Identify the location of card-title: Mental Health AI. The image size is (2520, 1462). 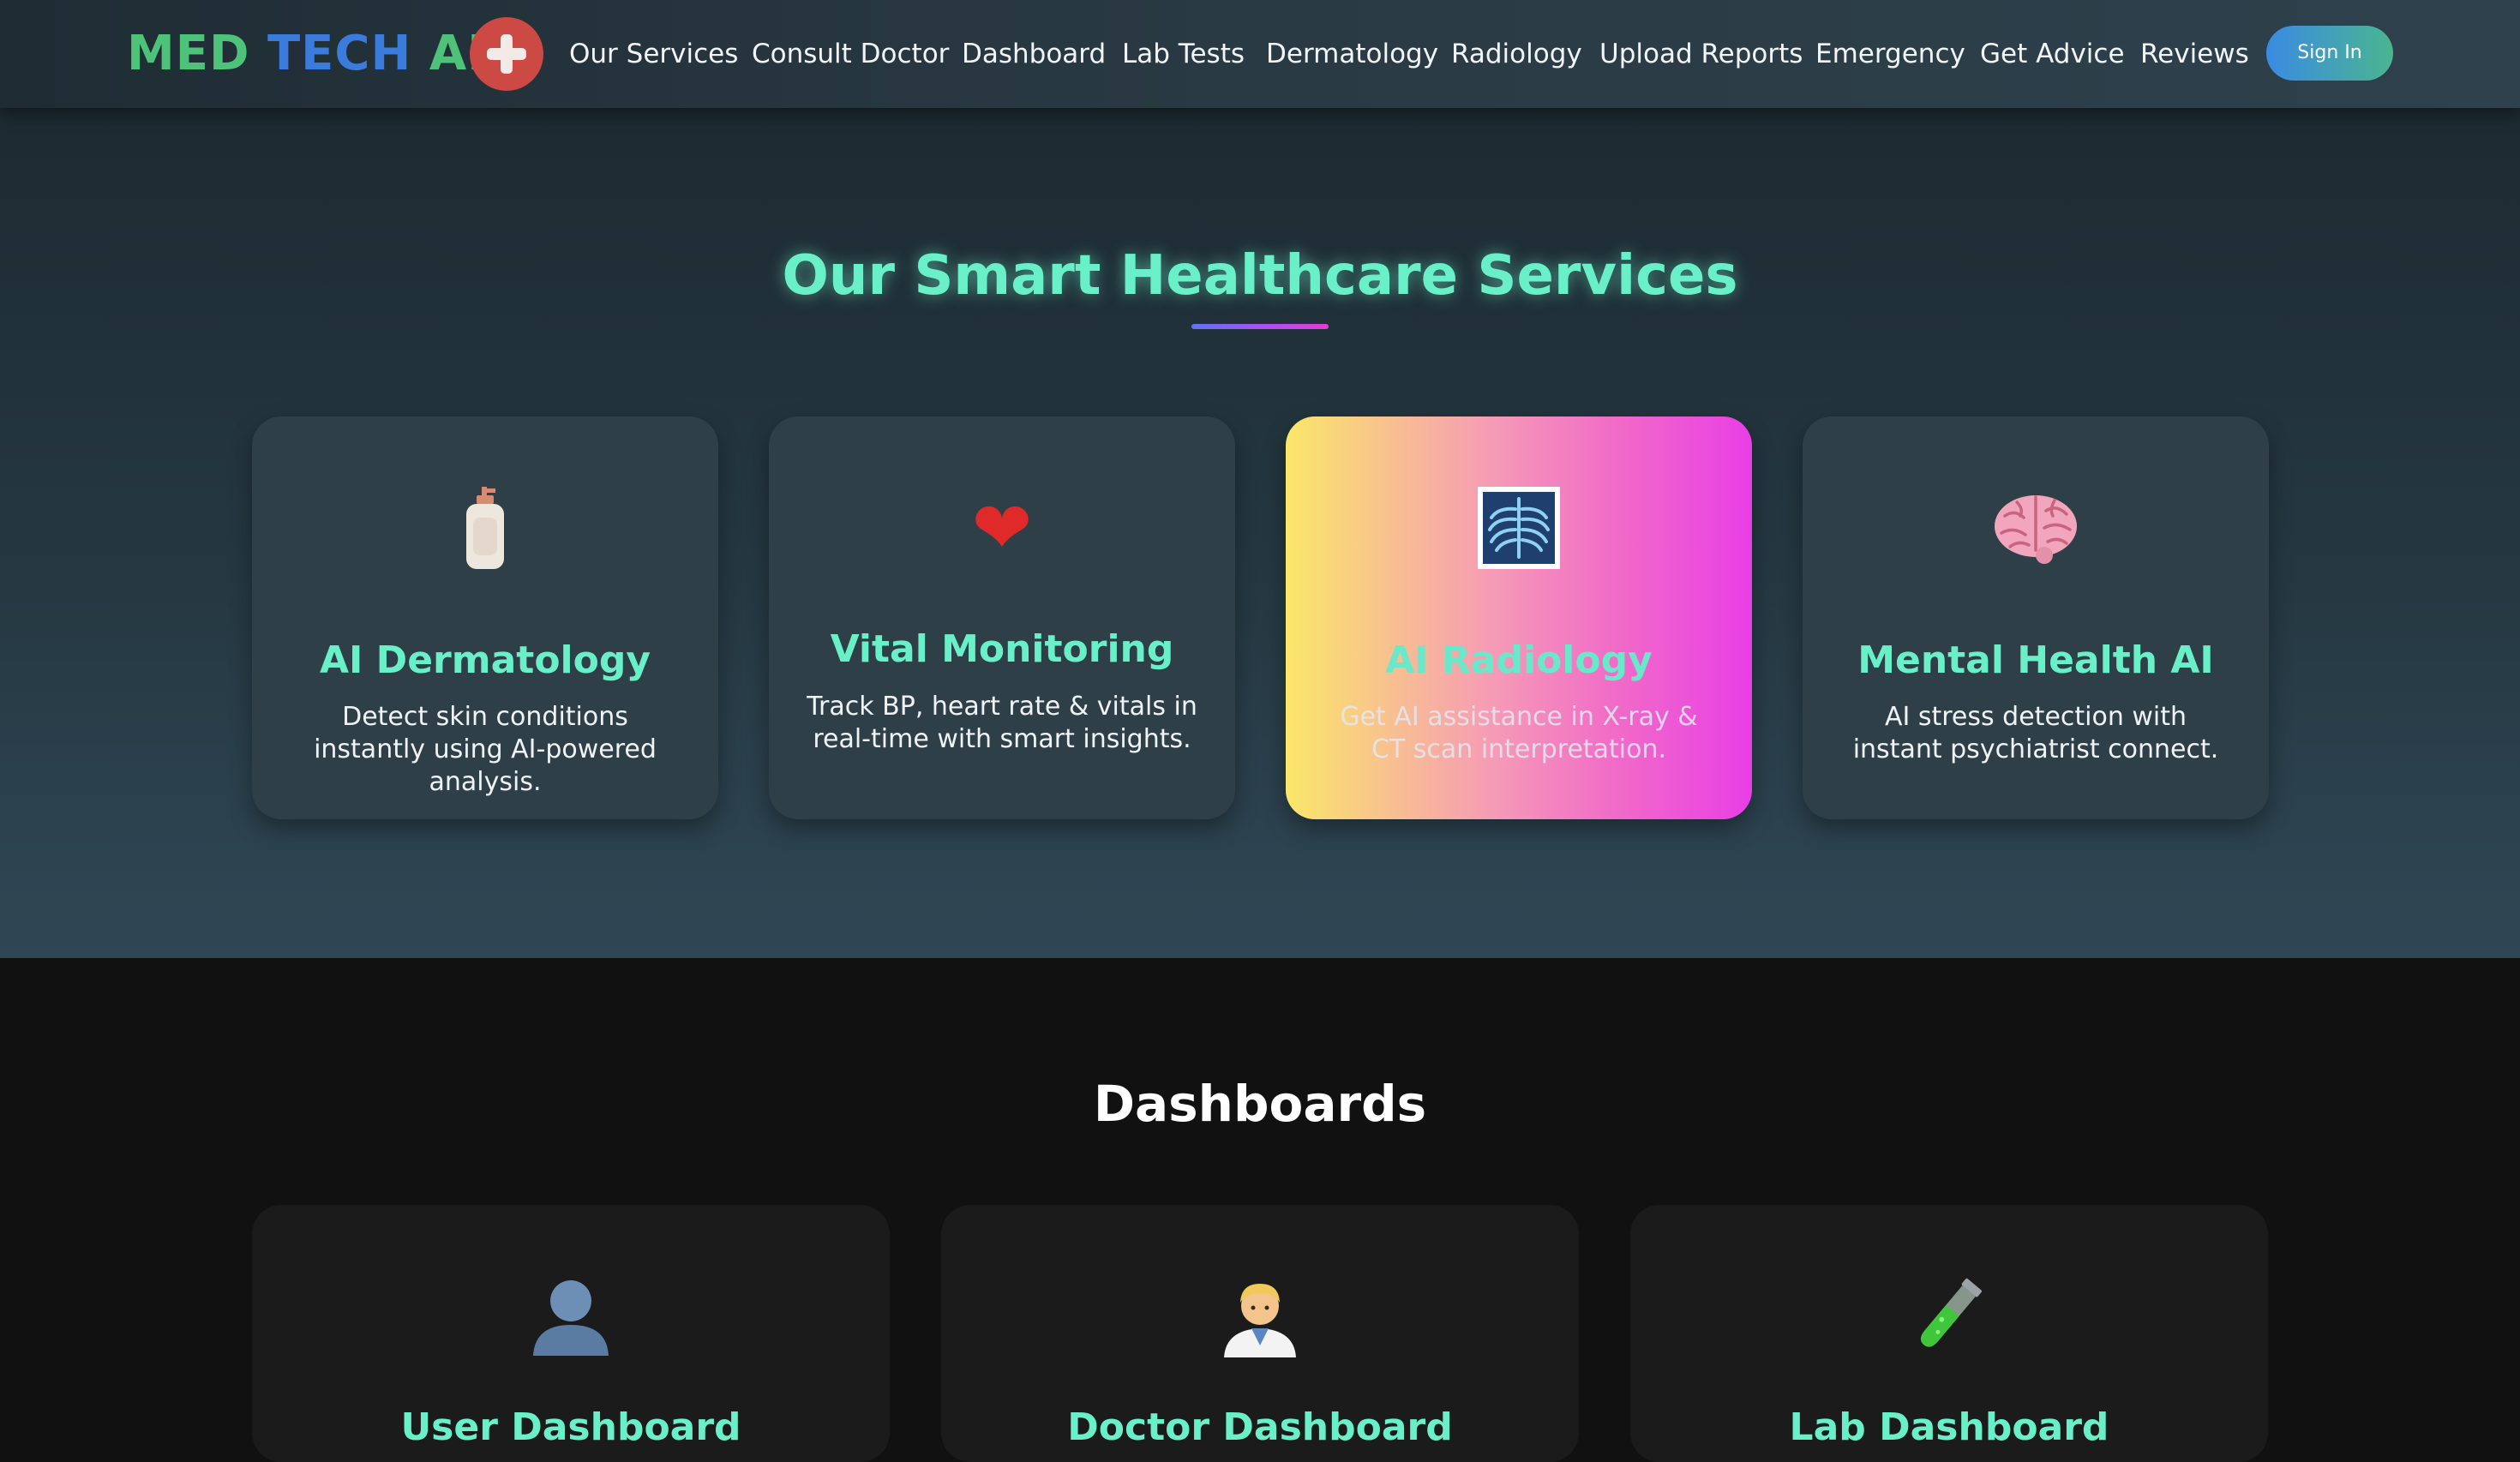
(2035, 660).